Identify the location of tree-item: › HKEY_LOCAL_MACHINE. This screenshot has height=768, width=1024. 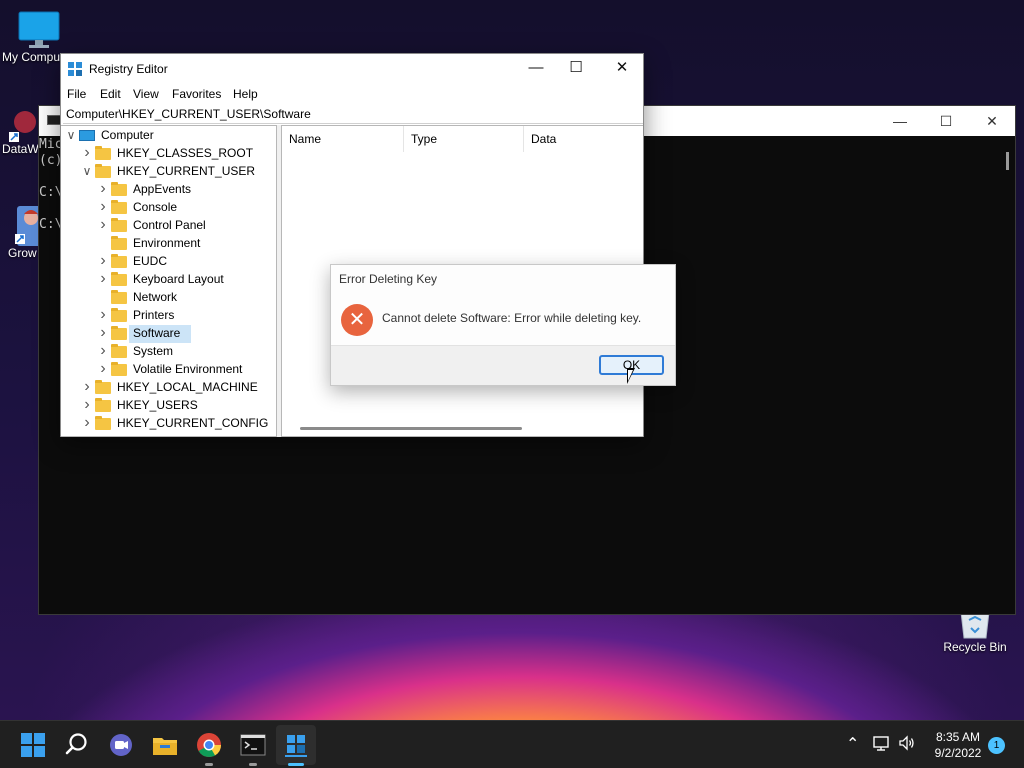
(168, 388).